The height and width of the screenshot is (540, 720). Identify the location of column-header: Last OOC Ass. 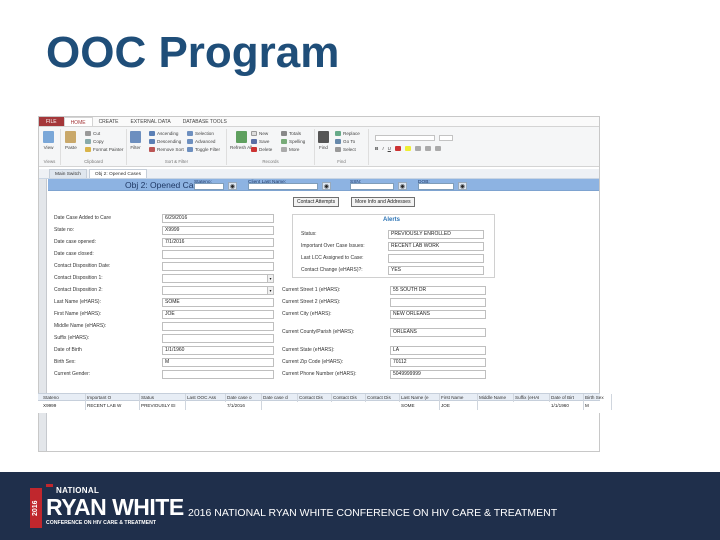
(206, 398).